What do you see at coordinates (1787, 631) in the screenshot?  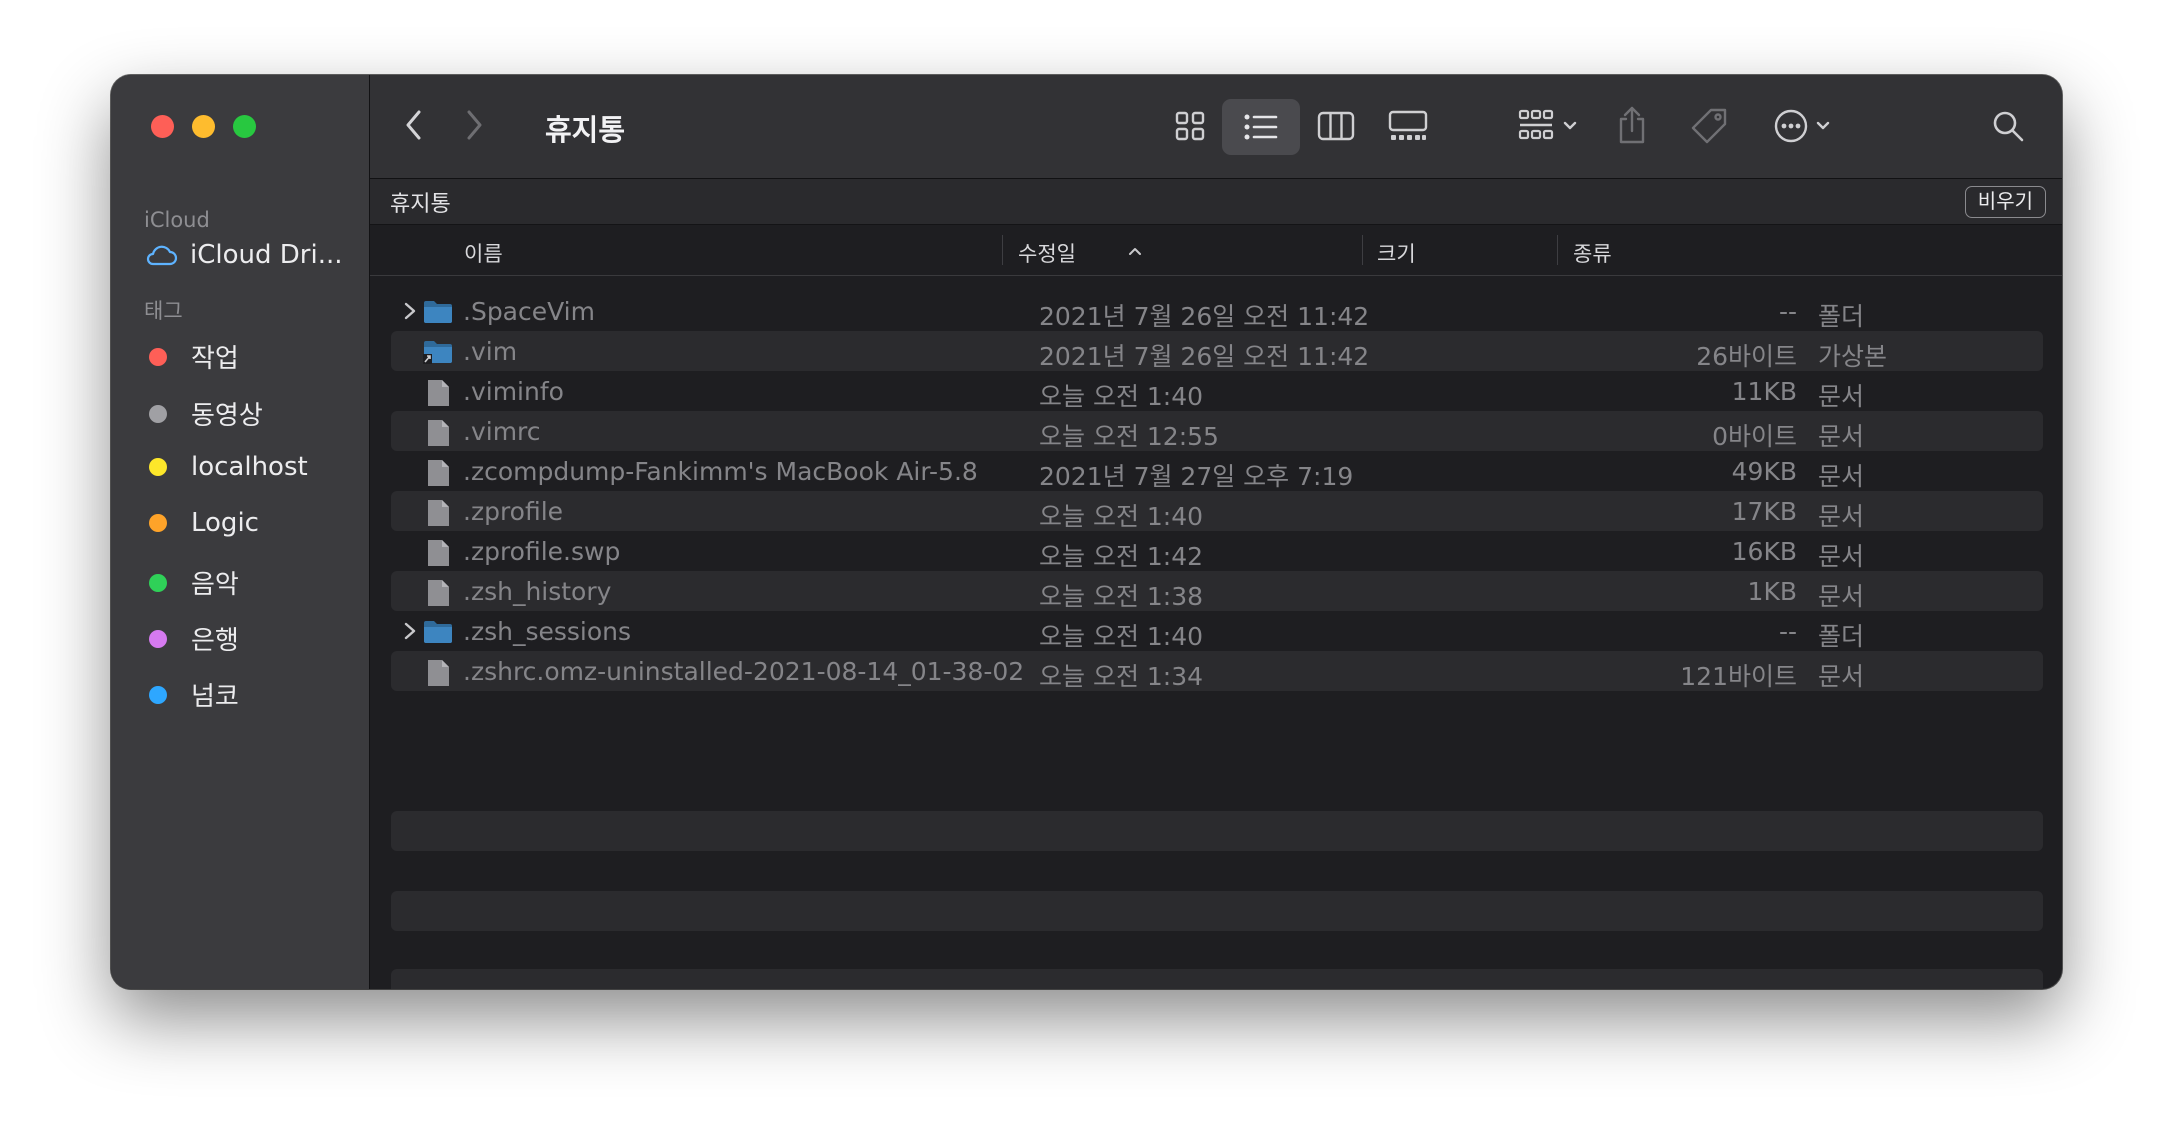 I see `file-size: --` at bounding box center [1787, 631].